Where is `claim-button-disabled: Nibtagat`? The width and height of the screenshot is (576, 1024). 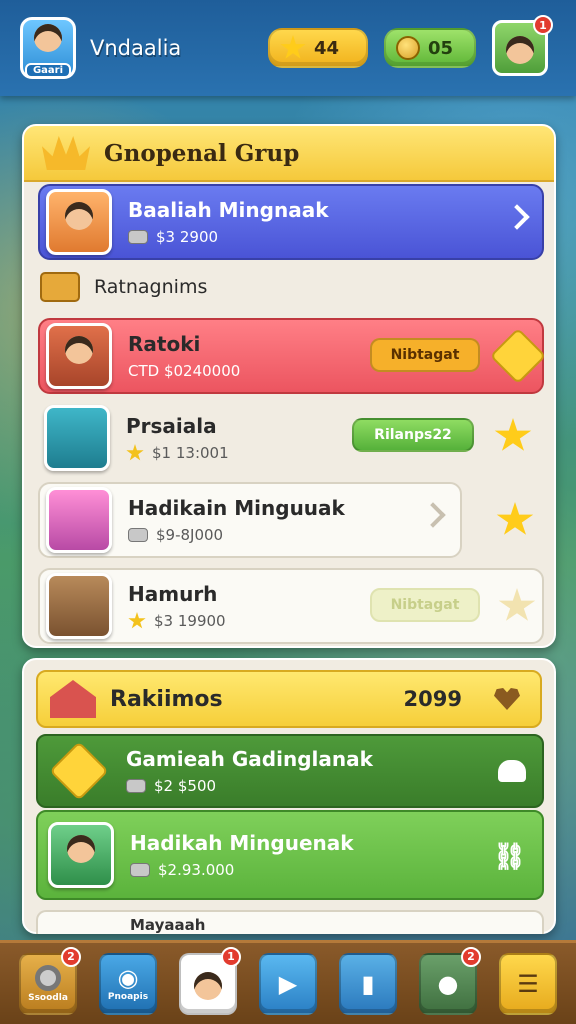 claim-button-disabled: Nibtagat is located at coordinates (425, 605).